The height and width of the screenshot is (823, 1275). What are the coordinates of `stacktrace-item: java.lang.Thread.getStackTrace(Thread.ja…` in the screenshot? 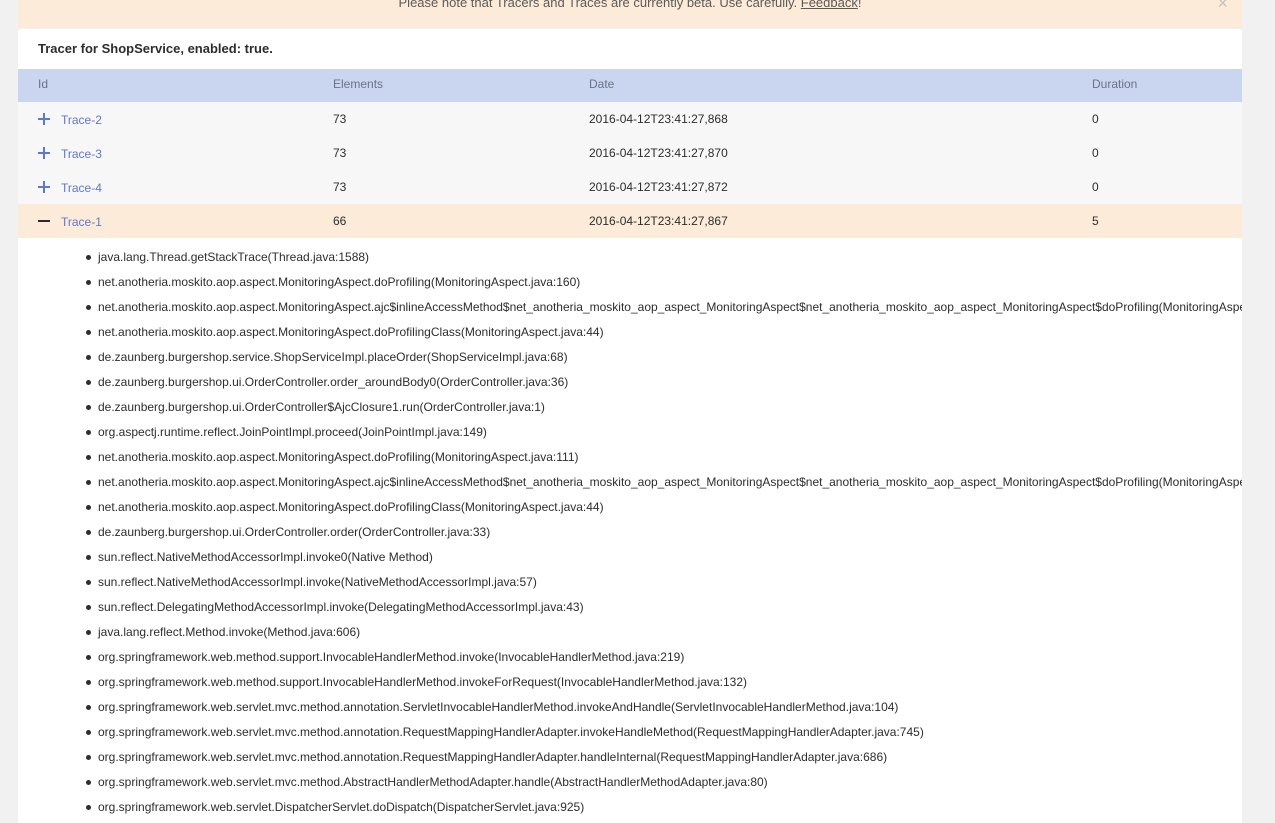 It's located at (664, 258).